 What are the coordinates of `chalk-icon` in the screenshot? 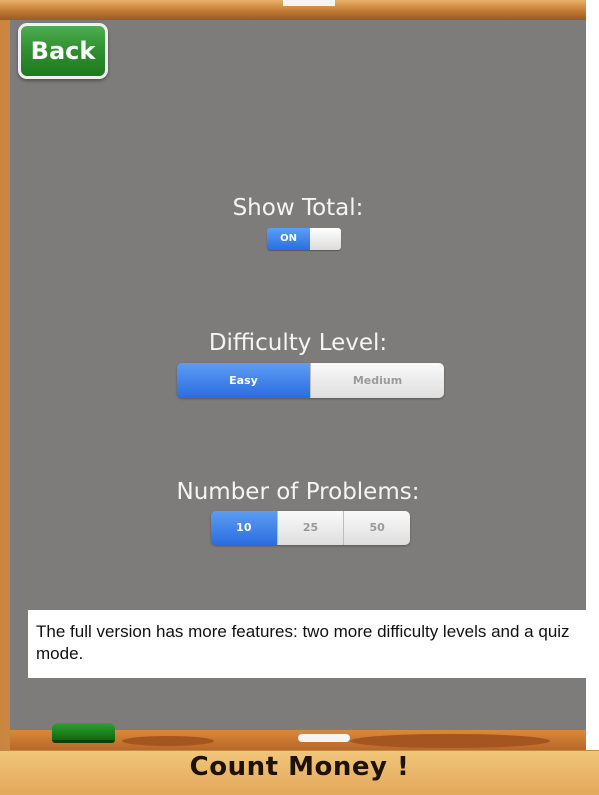 It's located at (324, 738).